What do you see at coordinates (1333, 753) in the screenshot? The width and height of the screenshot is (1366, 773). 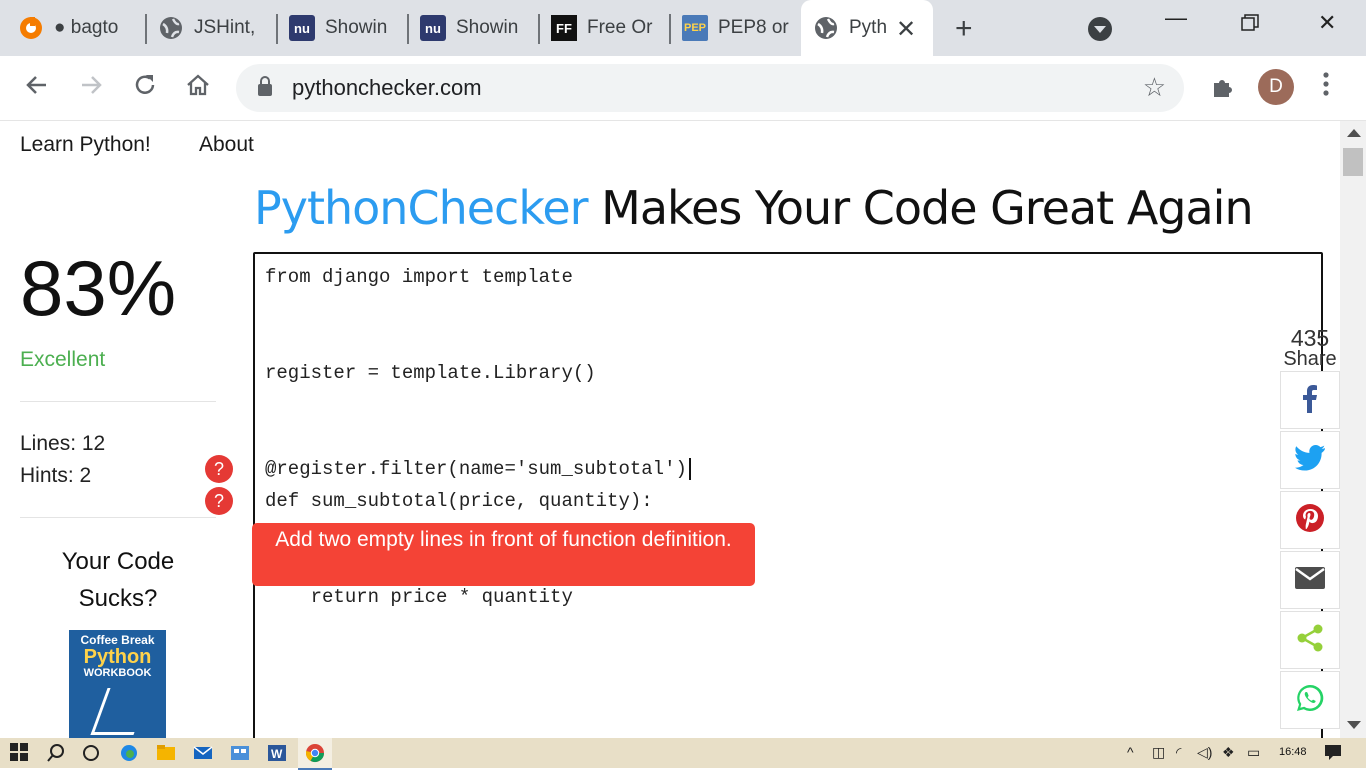 I see `notifications-icon` at bounding box center [1333, 753].